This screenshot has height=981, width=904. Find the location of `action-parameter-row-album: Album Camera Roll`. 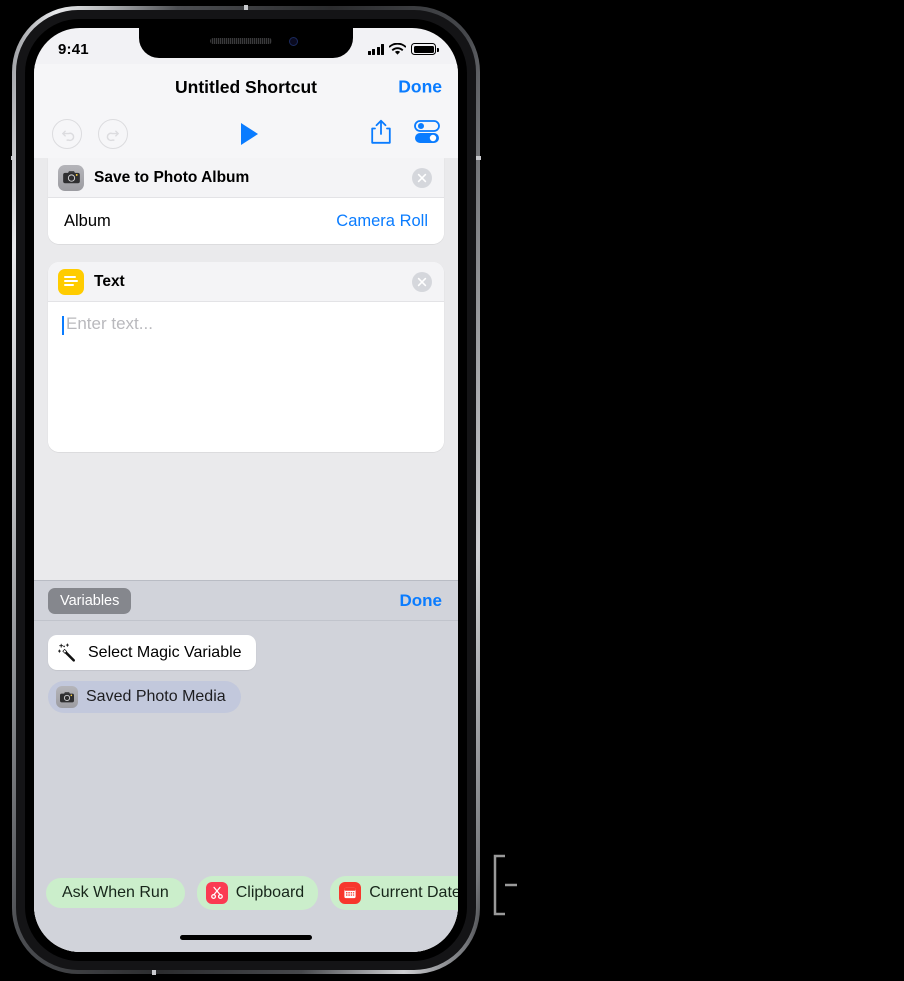

action-parameter-row-album: Album Camera Roll is located at coordinates (246, 221).